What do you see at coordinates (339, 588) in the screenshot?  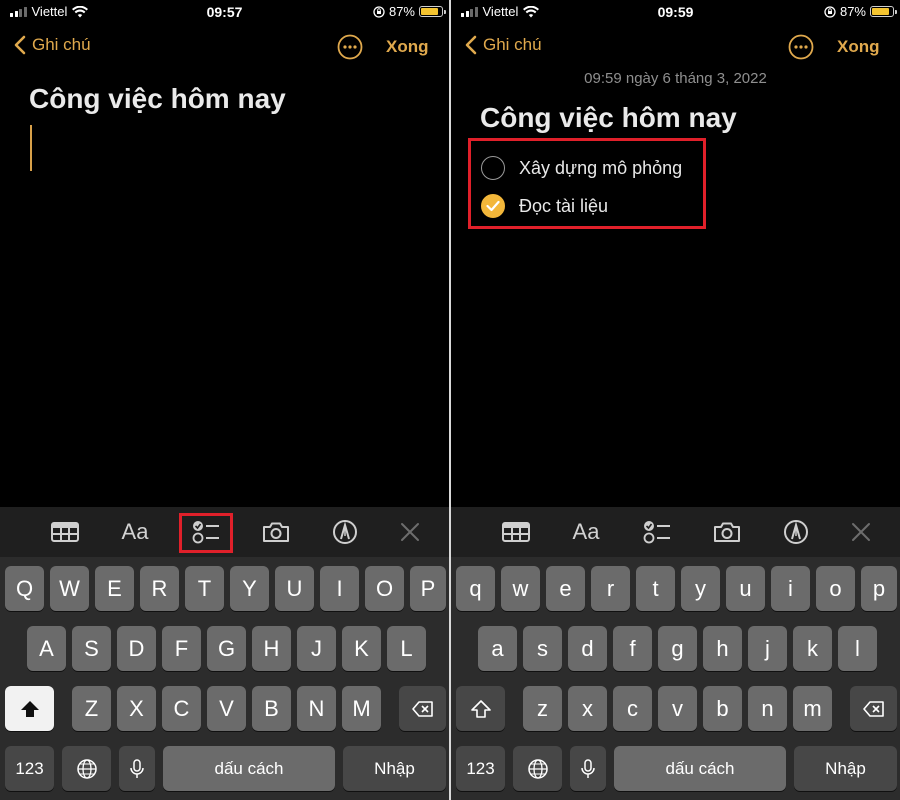 I see `key-i: I` at bounding box center [339, 588].